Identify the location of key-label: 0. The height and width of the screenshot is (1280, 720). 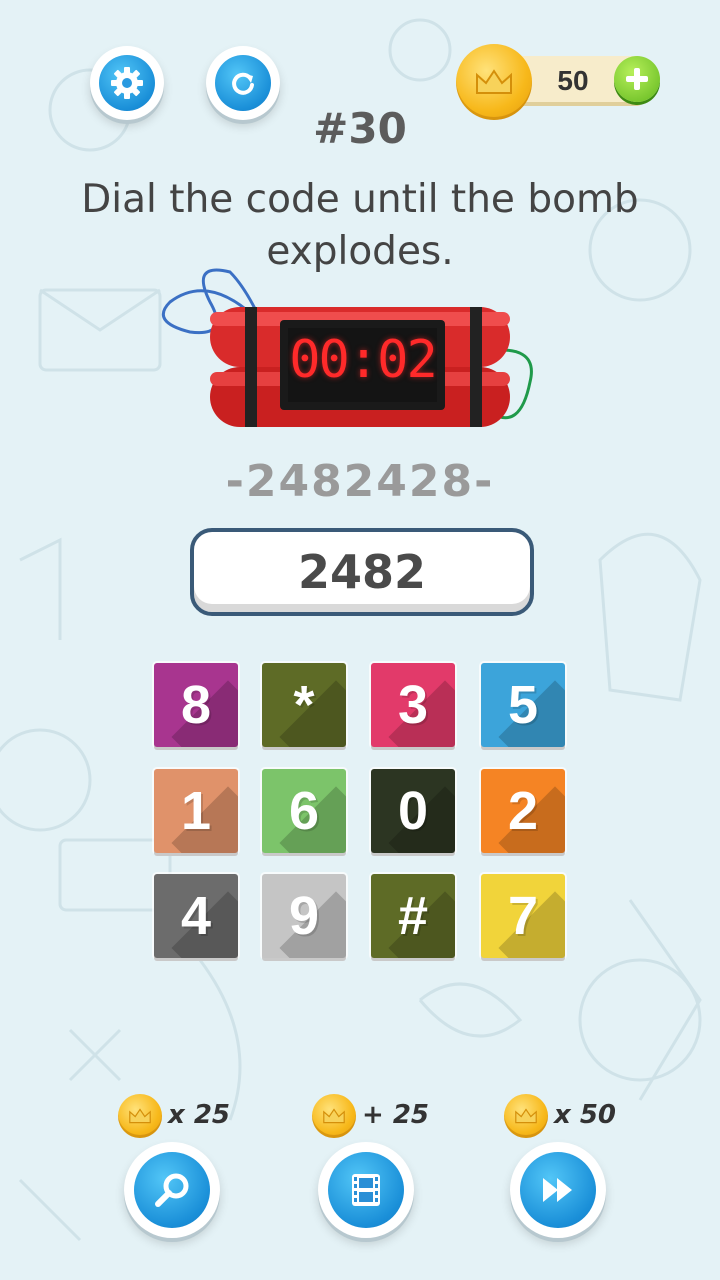
(413, 811).